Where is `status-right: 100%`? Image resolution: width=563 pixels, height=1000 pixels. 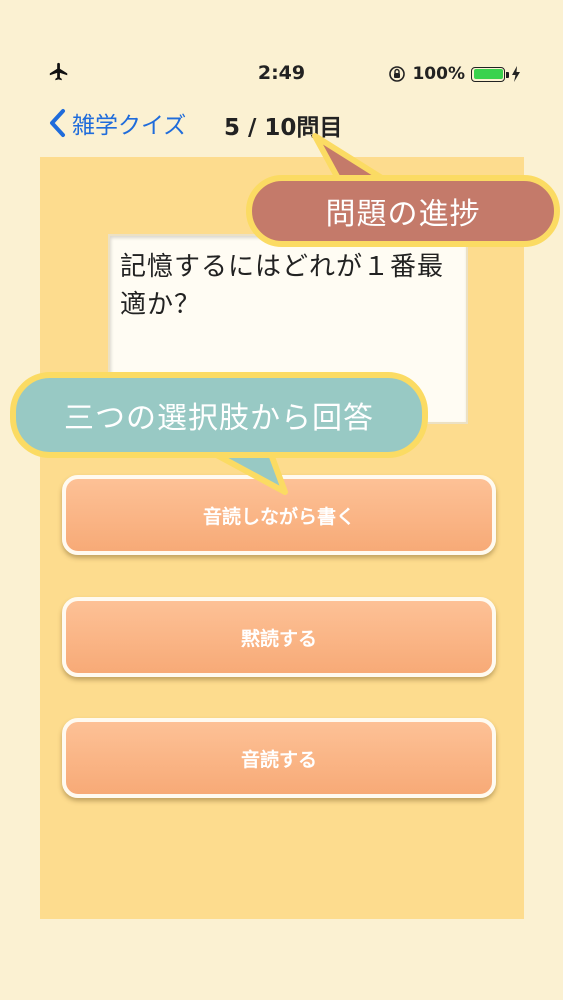
status-right: 100% is located at coordinates (454, 74).